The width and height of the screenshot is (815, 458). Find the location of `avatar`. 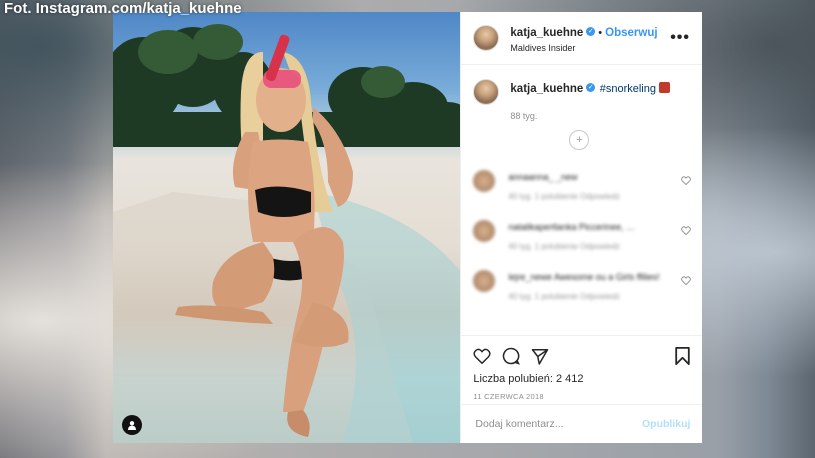

avatar is located at coordinates (486, 38).